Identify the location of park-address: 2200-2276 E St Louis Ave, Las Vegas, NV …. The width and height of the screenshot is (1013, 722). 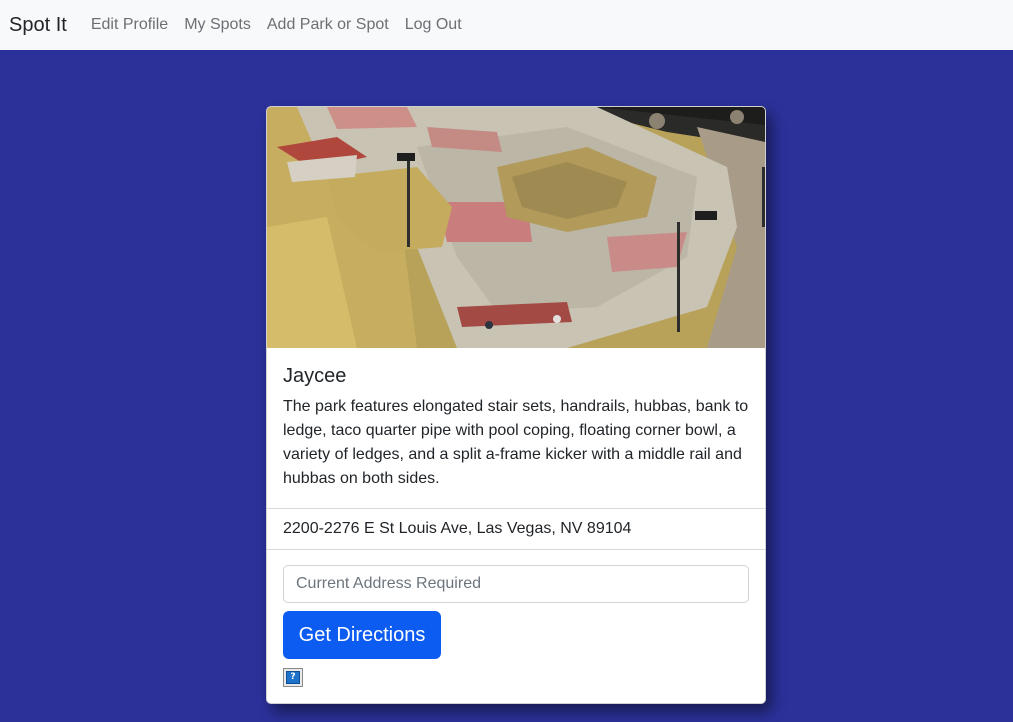
(457, 528).